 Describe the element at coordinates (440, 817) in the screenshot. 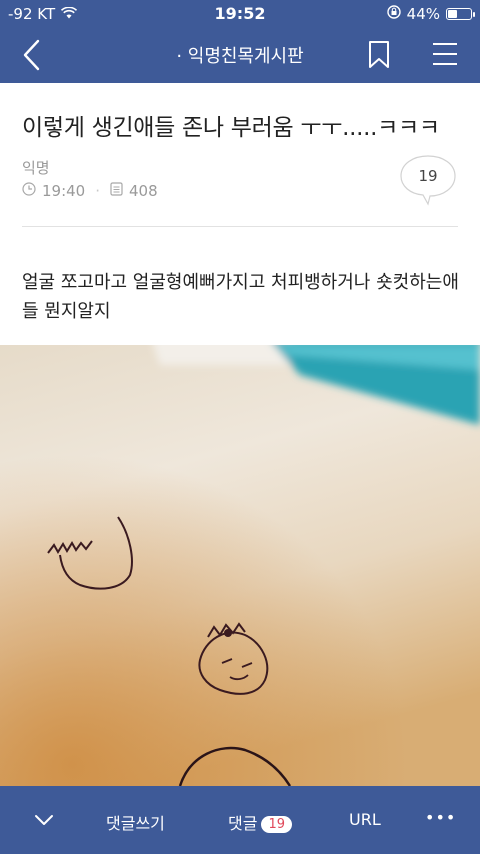

I see `more-icon: •••` at that location.